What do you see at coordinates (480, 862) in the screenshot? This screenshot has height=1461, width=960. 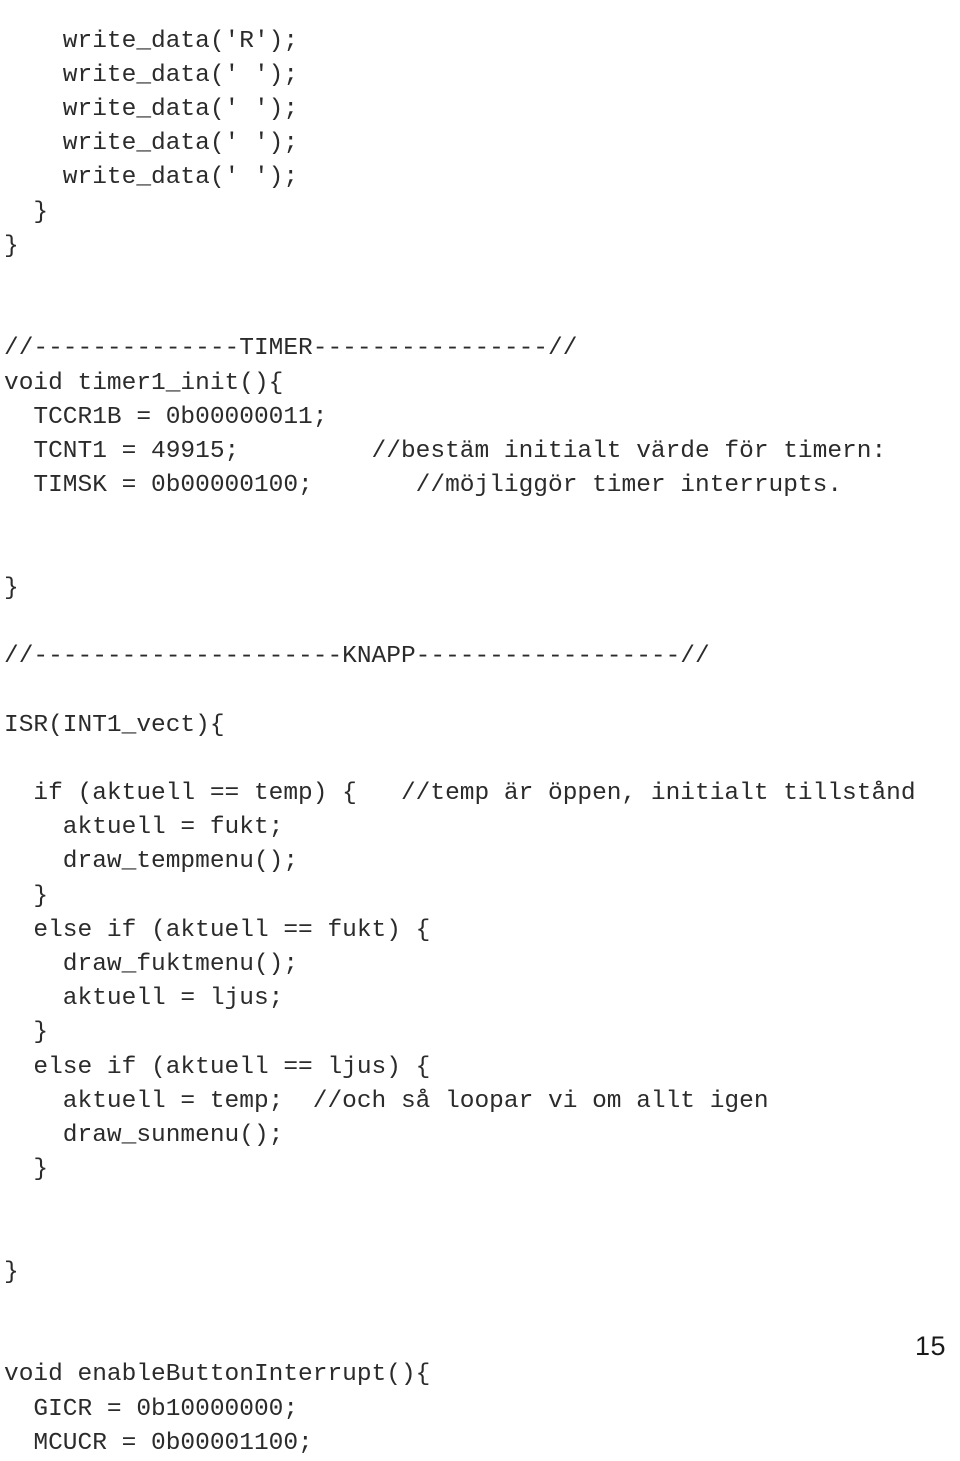 I see `code-line: draw_tempmenu();` at bounding box center [480, 862].